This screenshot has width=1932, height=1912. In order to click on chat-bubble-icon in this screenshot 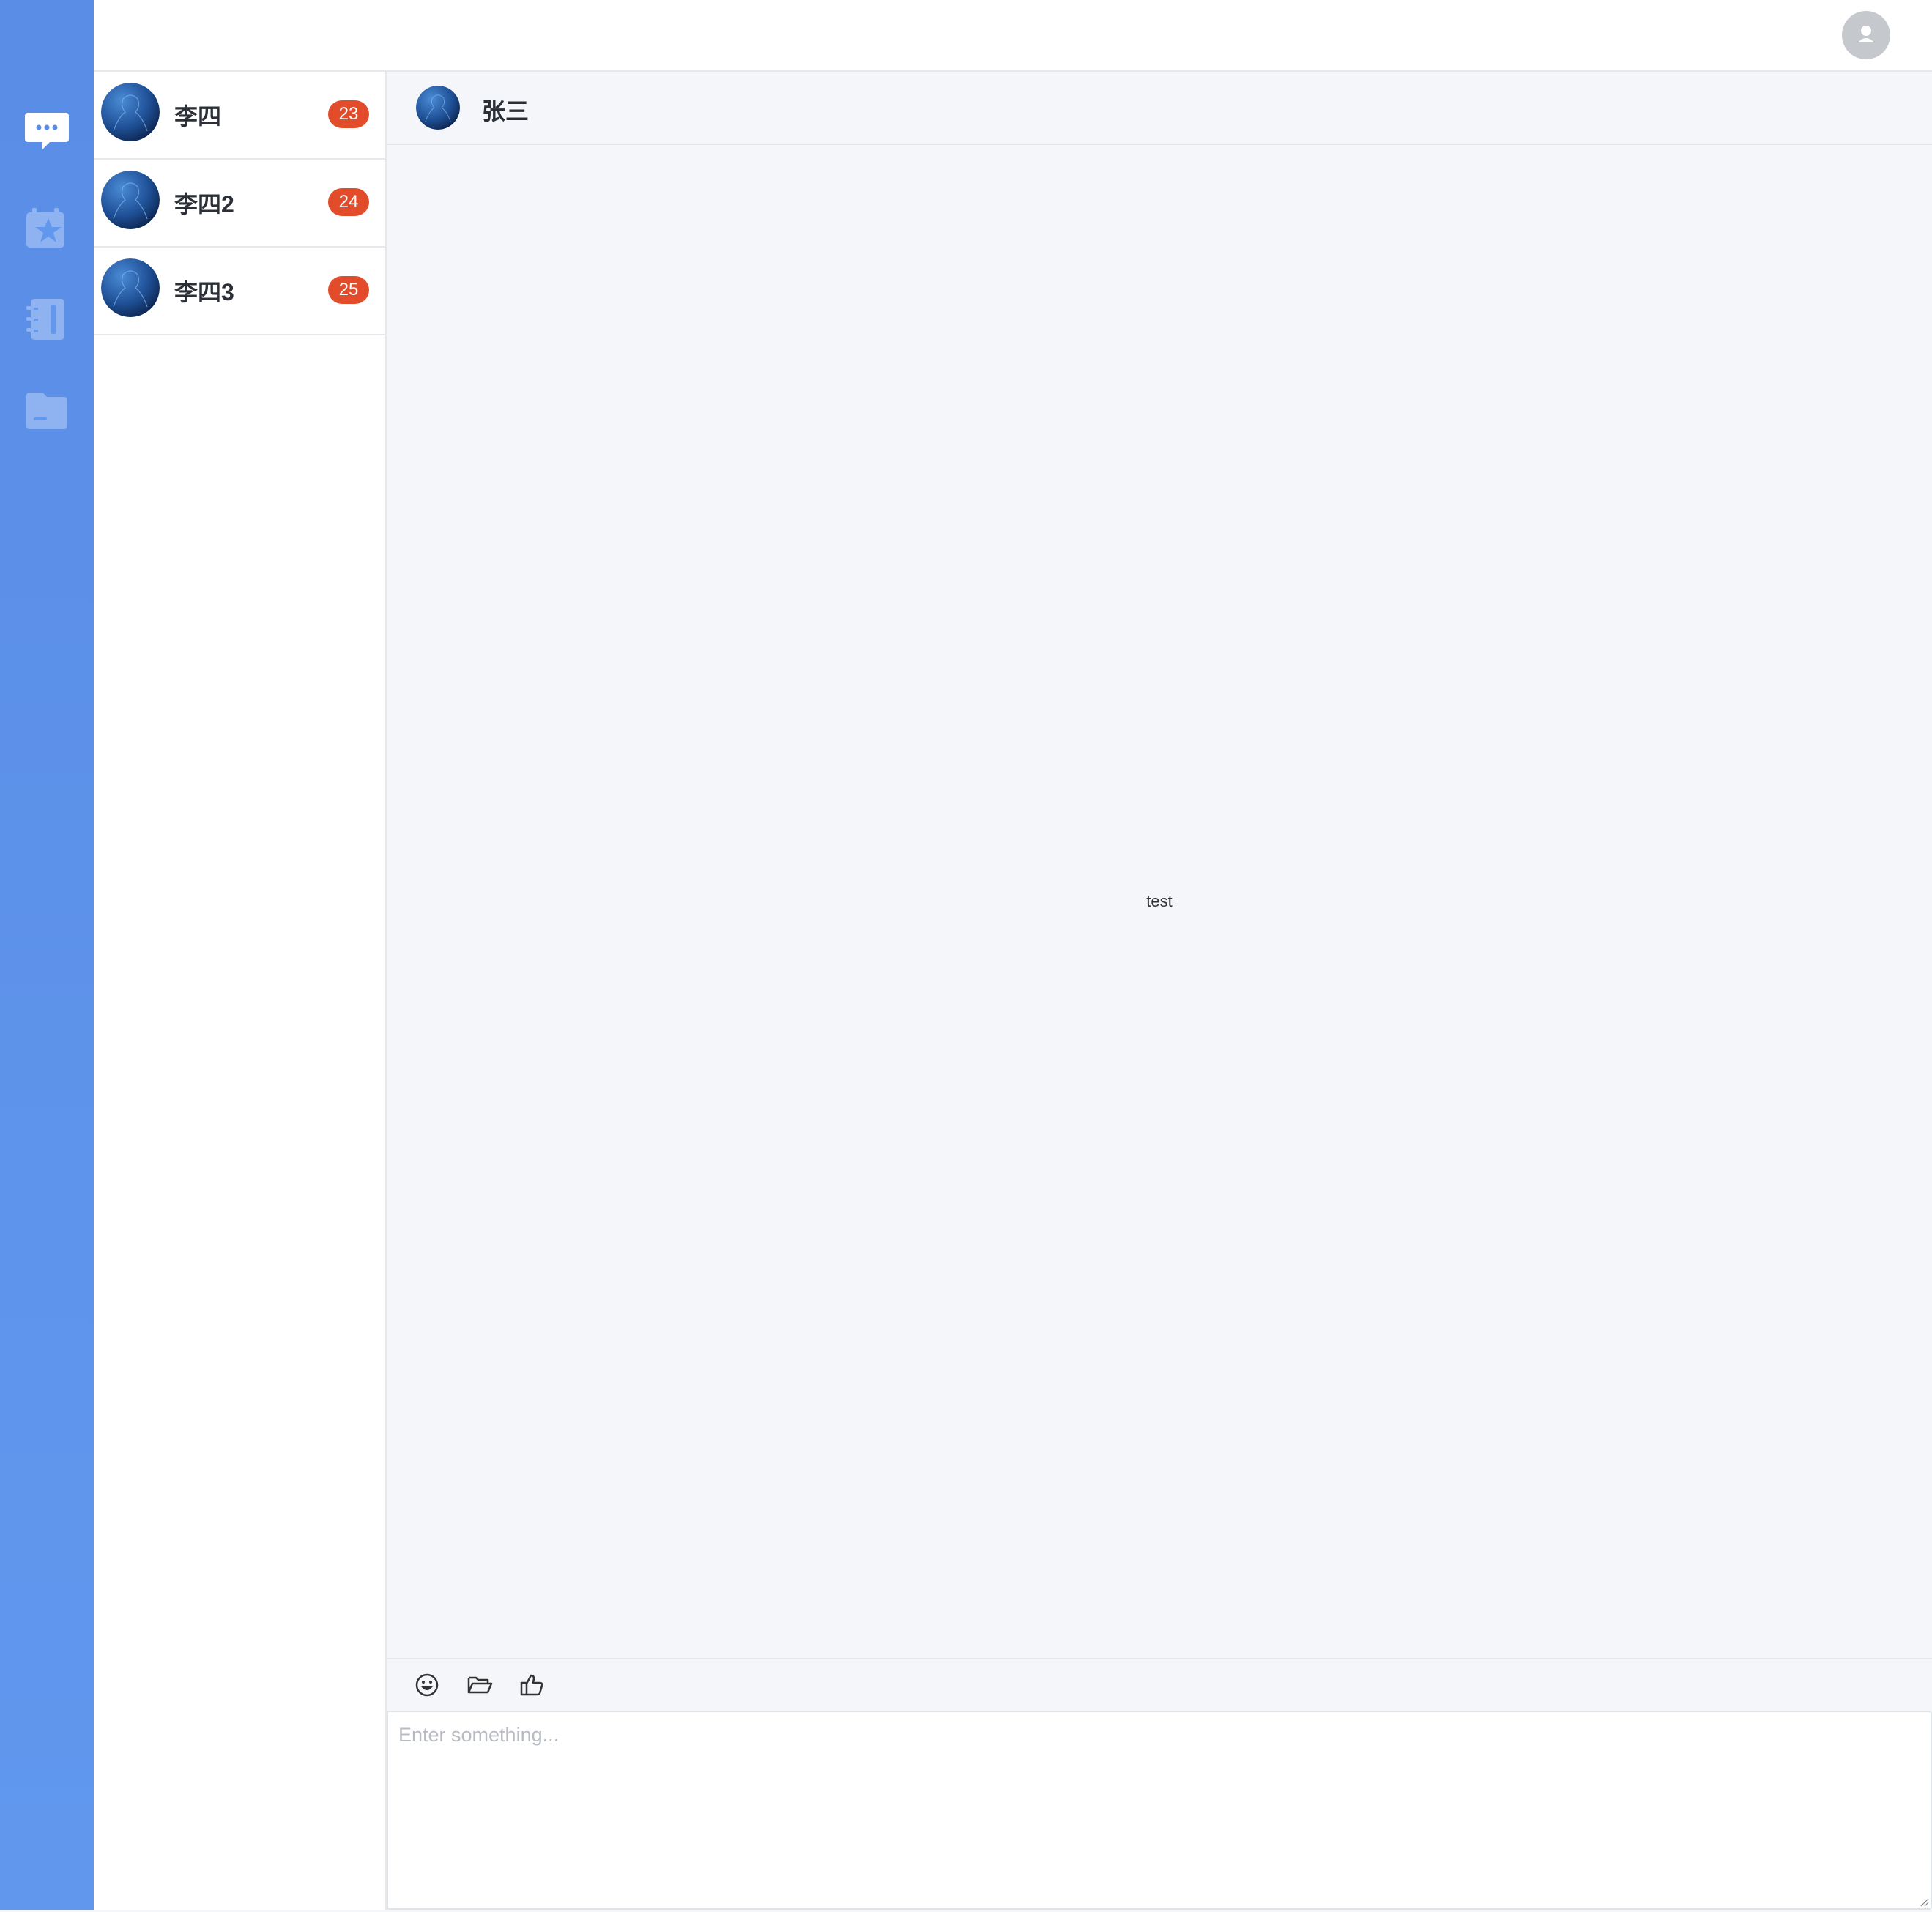, I will do `click(47, 131)`.